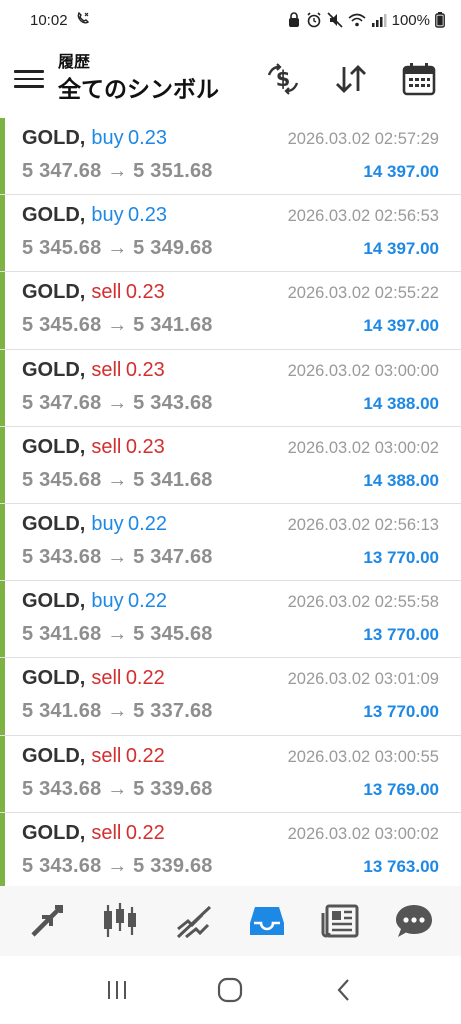 Image resolution: width=461 pixels, height=1024 pixels. I want to click on close-price: 5 341.68, so click(173, 479).